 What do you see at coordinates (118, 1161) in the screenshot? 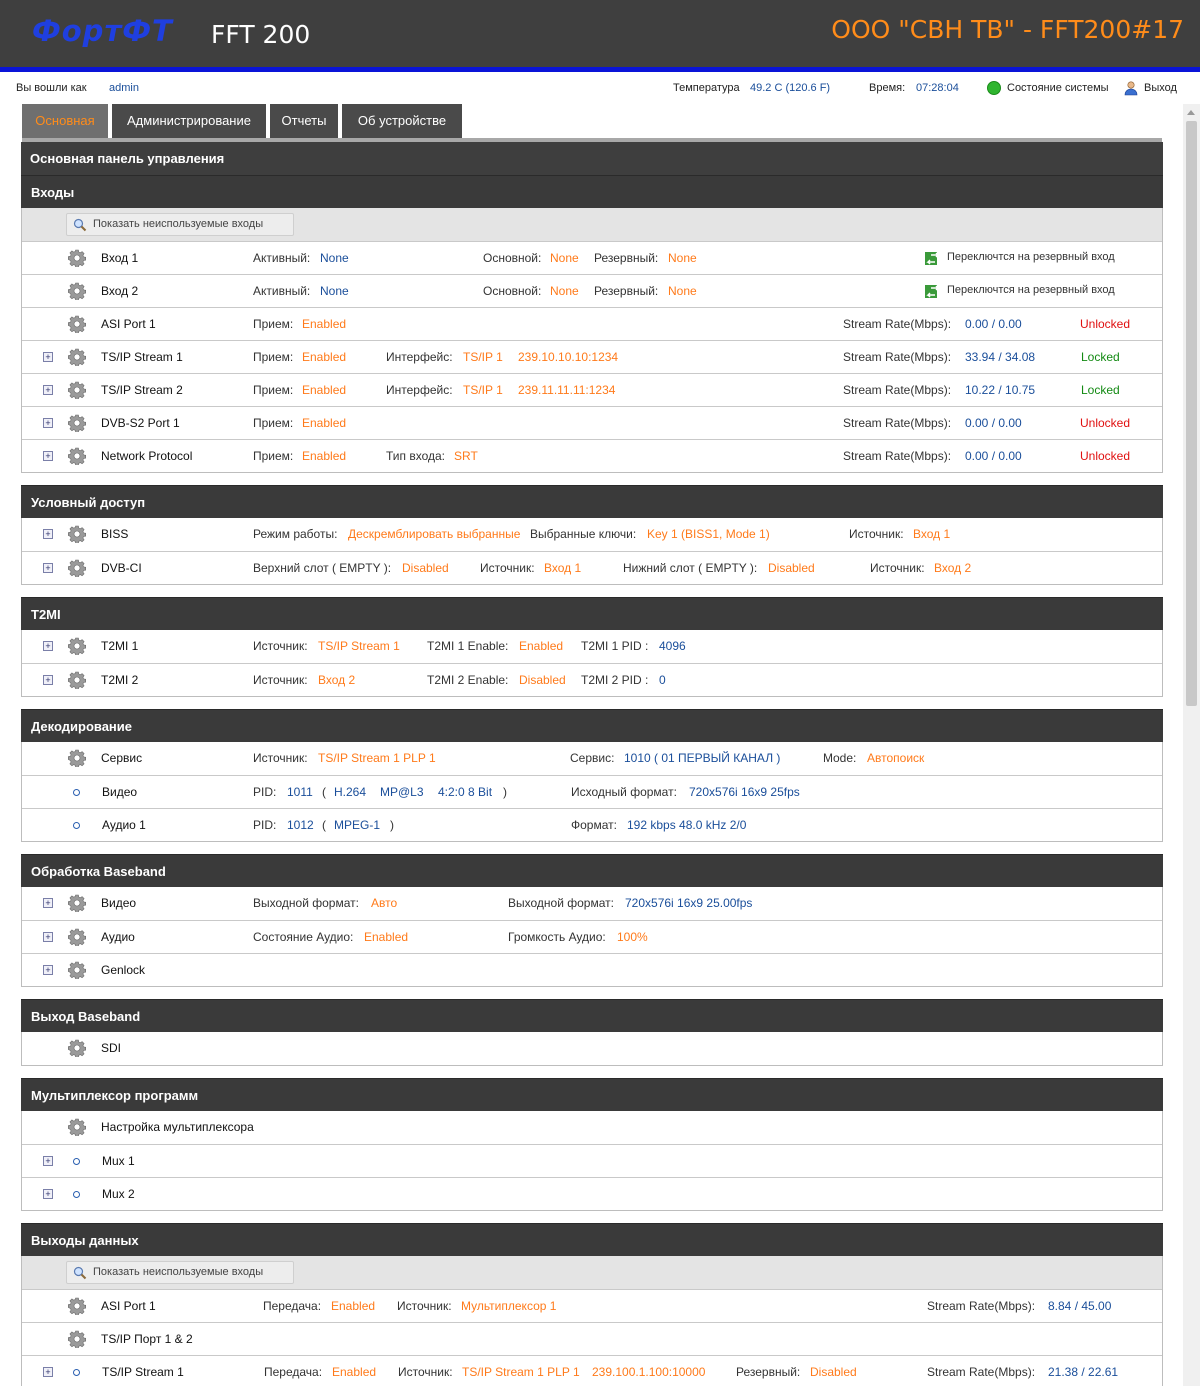
I see `row-name: Mux 1` at bounding box center [118, 1161].